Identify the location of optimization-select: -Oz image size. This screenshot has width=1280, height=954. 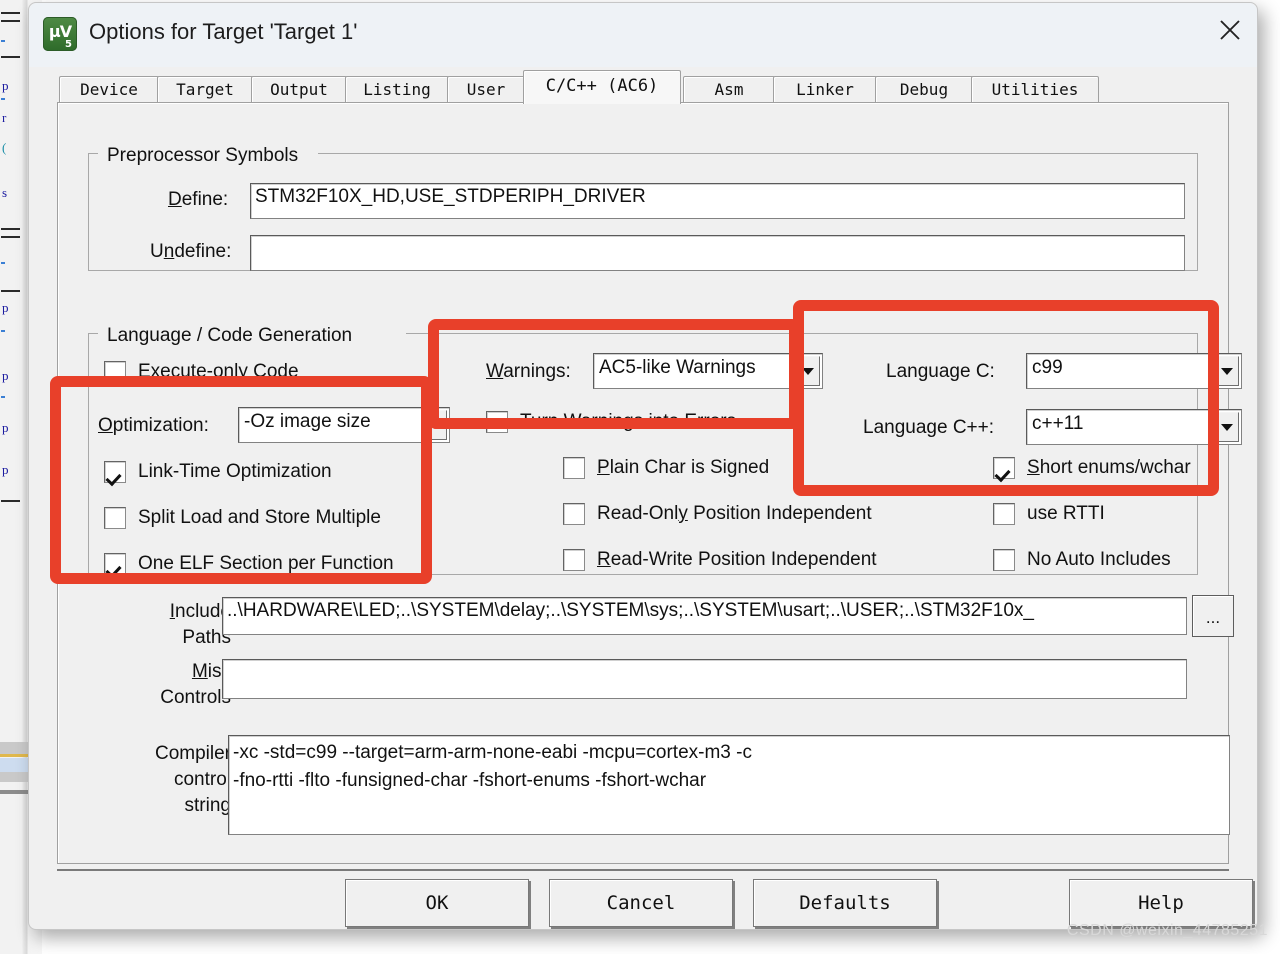
(344, 425).